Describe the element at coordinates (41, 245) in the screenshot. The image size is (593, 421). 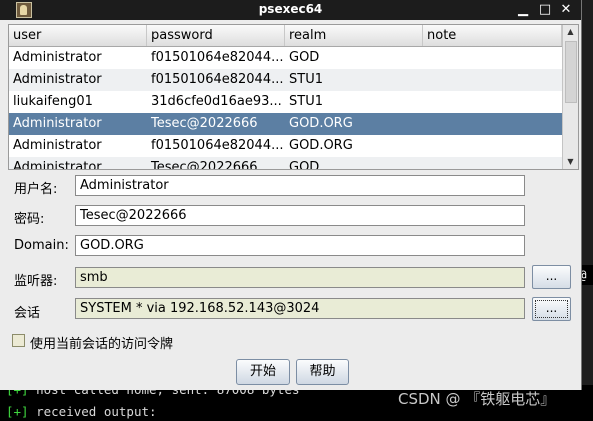
I see `domain-label: Domain:` at that location.